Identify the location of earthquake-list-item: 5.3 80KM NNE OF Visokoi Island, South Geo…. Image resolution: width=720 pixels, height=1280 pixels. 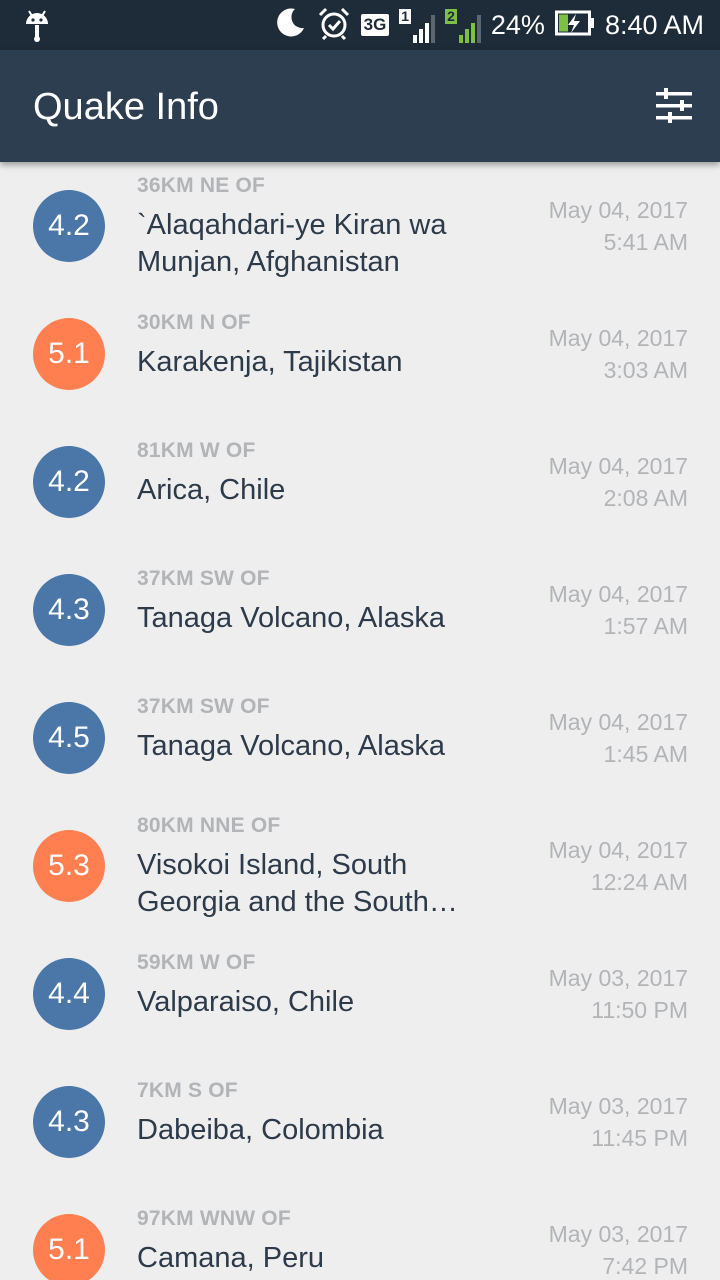
(360, 866).